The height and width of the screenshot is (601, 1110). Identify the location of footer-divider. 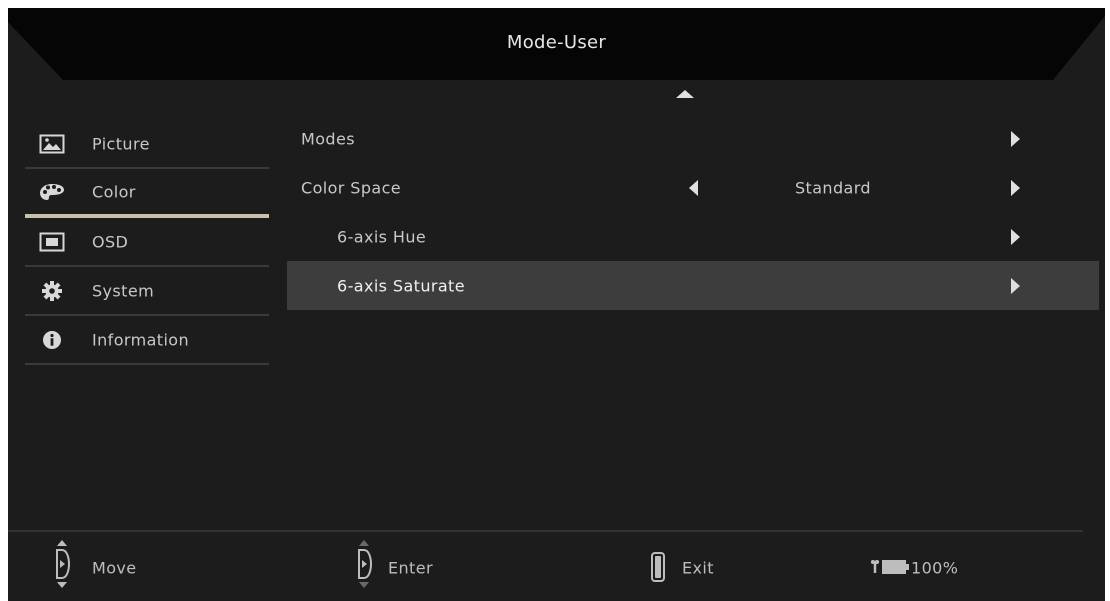
(545, 531).